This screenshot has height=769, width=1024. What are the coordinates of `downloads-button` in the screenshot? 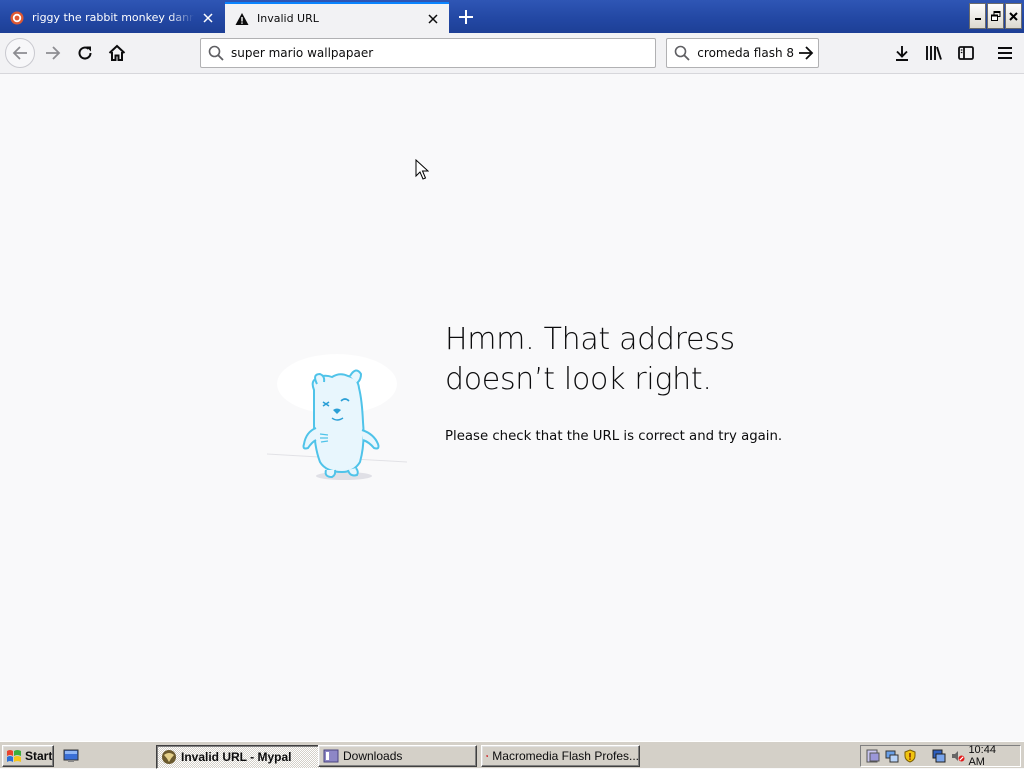 It's located at (902, 53).